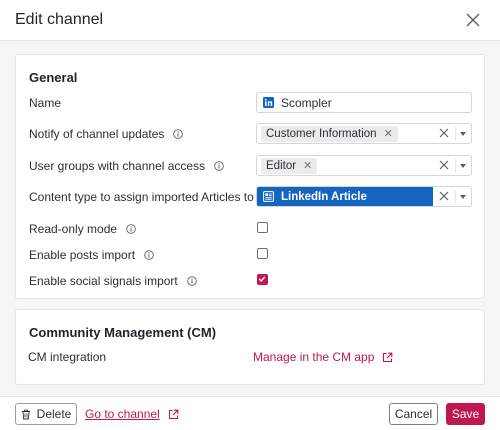 The width and height of the screenshot is (500, 430). What do you see at coordinates (59, 19) in the screenshot?
I see `dialog-title: Edit channel` at bounding box center [59, 19].